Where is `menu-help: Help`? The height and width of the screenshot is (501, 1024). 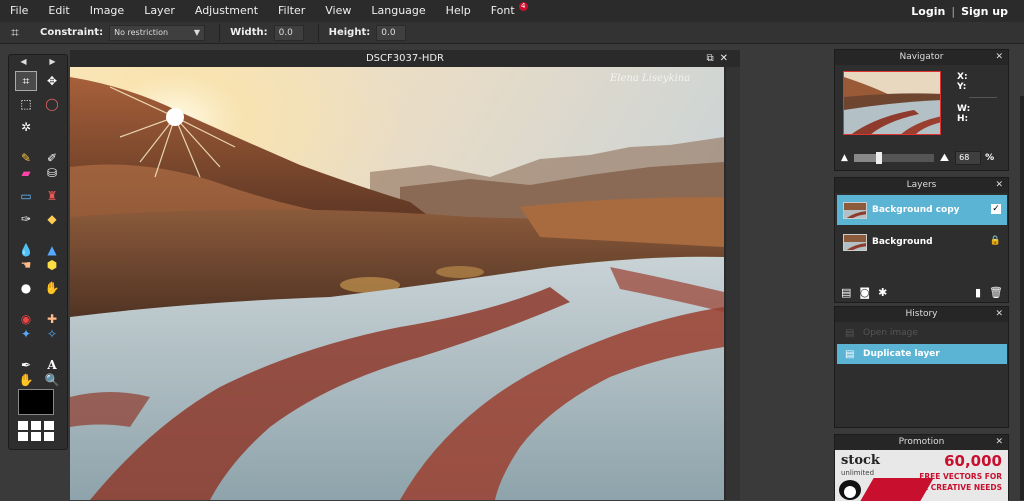 menu-help: Help is located at coordinates (458, 11).